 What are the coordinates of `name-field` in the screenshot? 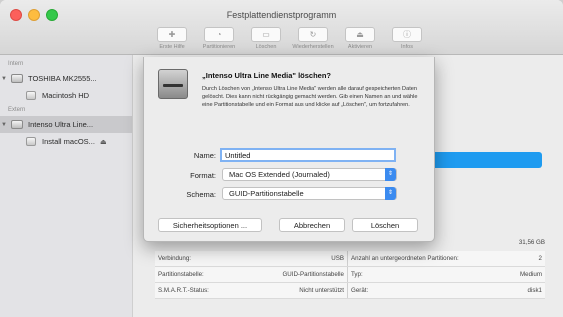 It's located at (308, 155).